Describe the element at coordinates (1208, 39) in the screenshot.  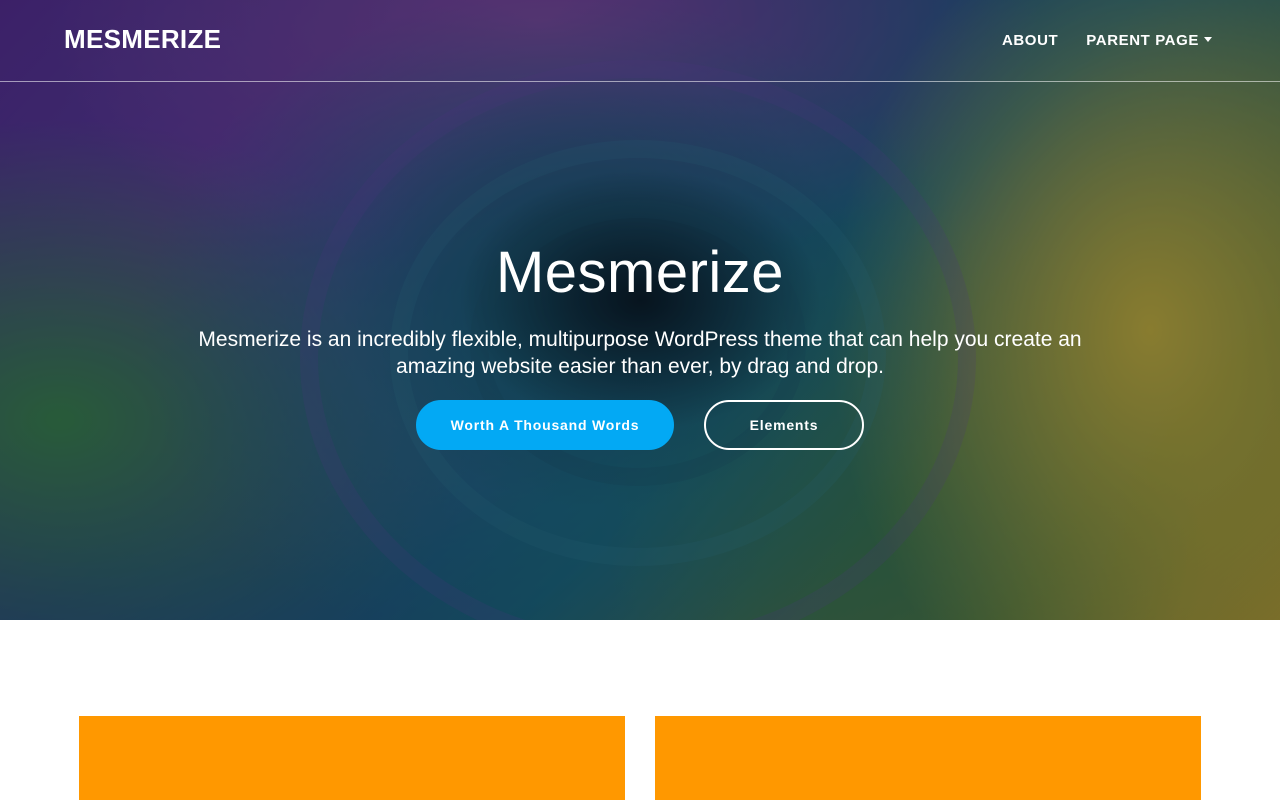
I see `caret-down-icon` at that location.